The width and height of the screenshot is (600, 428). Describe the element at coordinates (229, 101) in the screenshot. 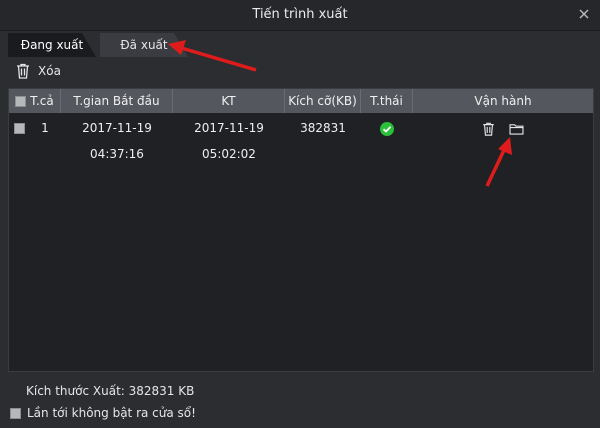

I see `header-end-time: KT` at that location.